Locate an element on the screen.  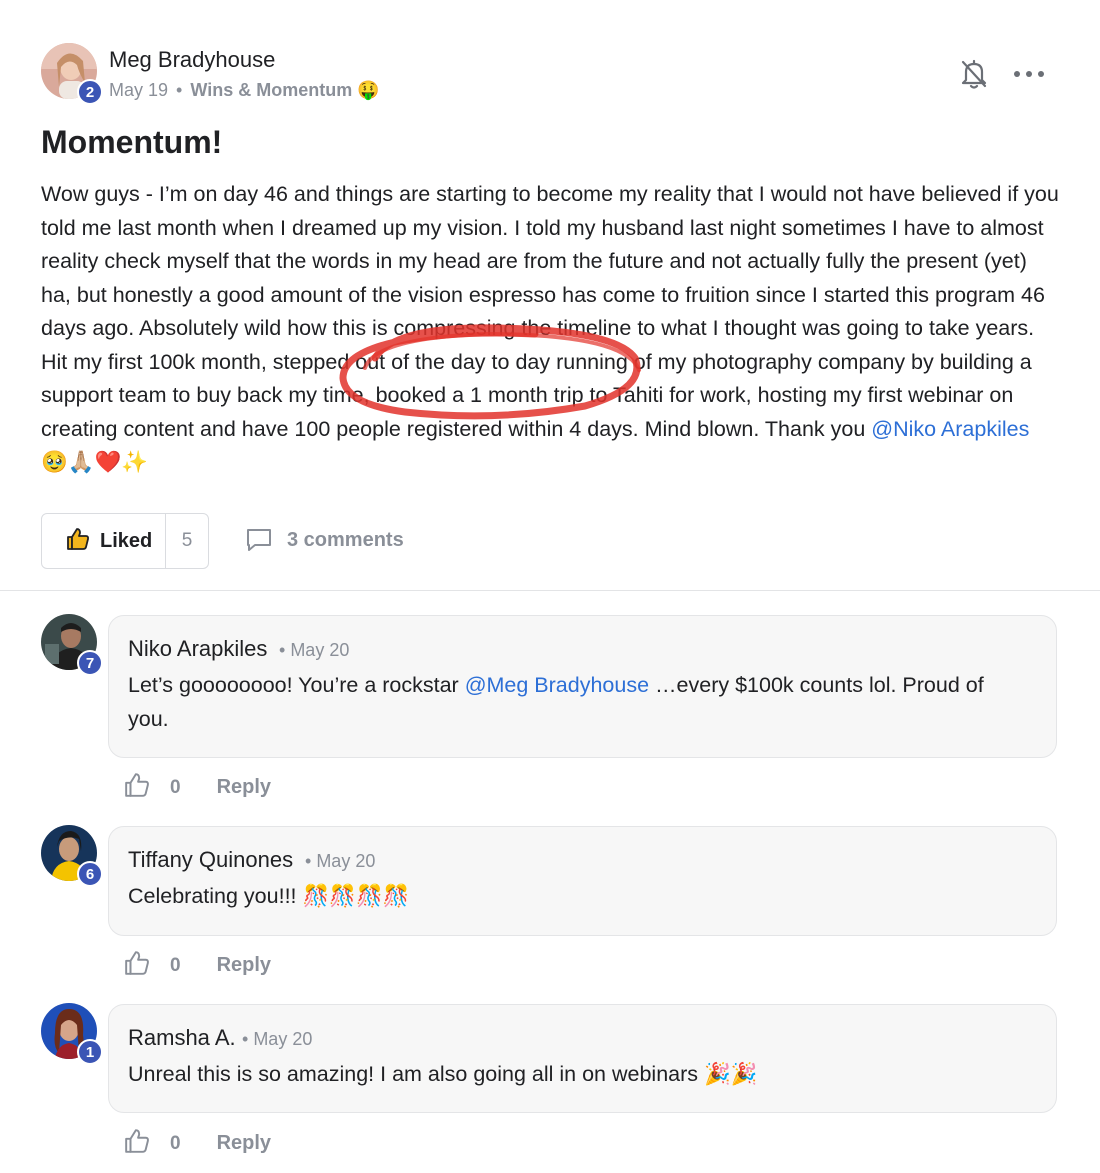
like-box: Liked 5 is located at coordinates (125, 541).